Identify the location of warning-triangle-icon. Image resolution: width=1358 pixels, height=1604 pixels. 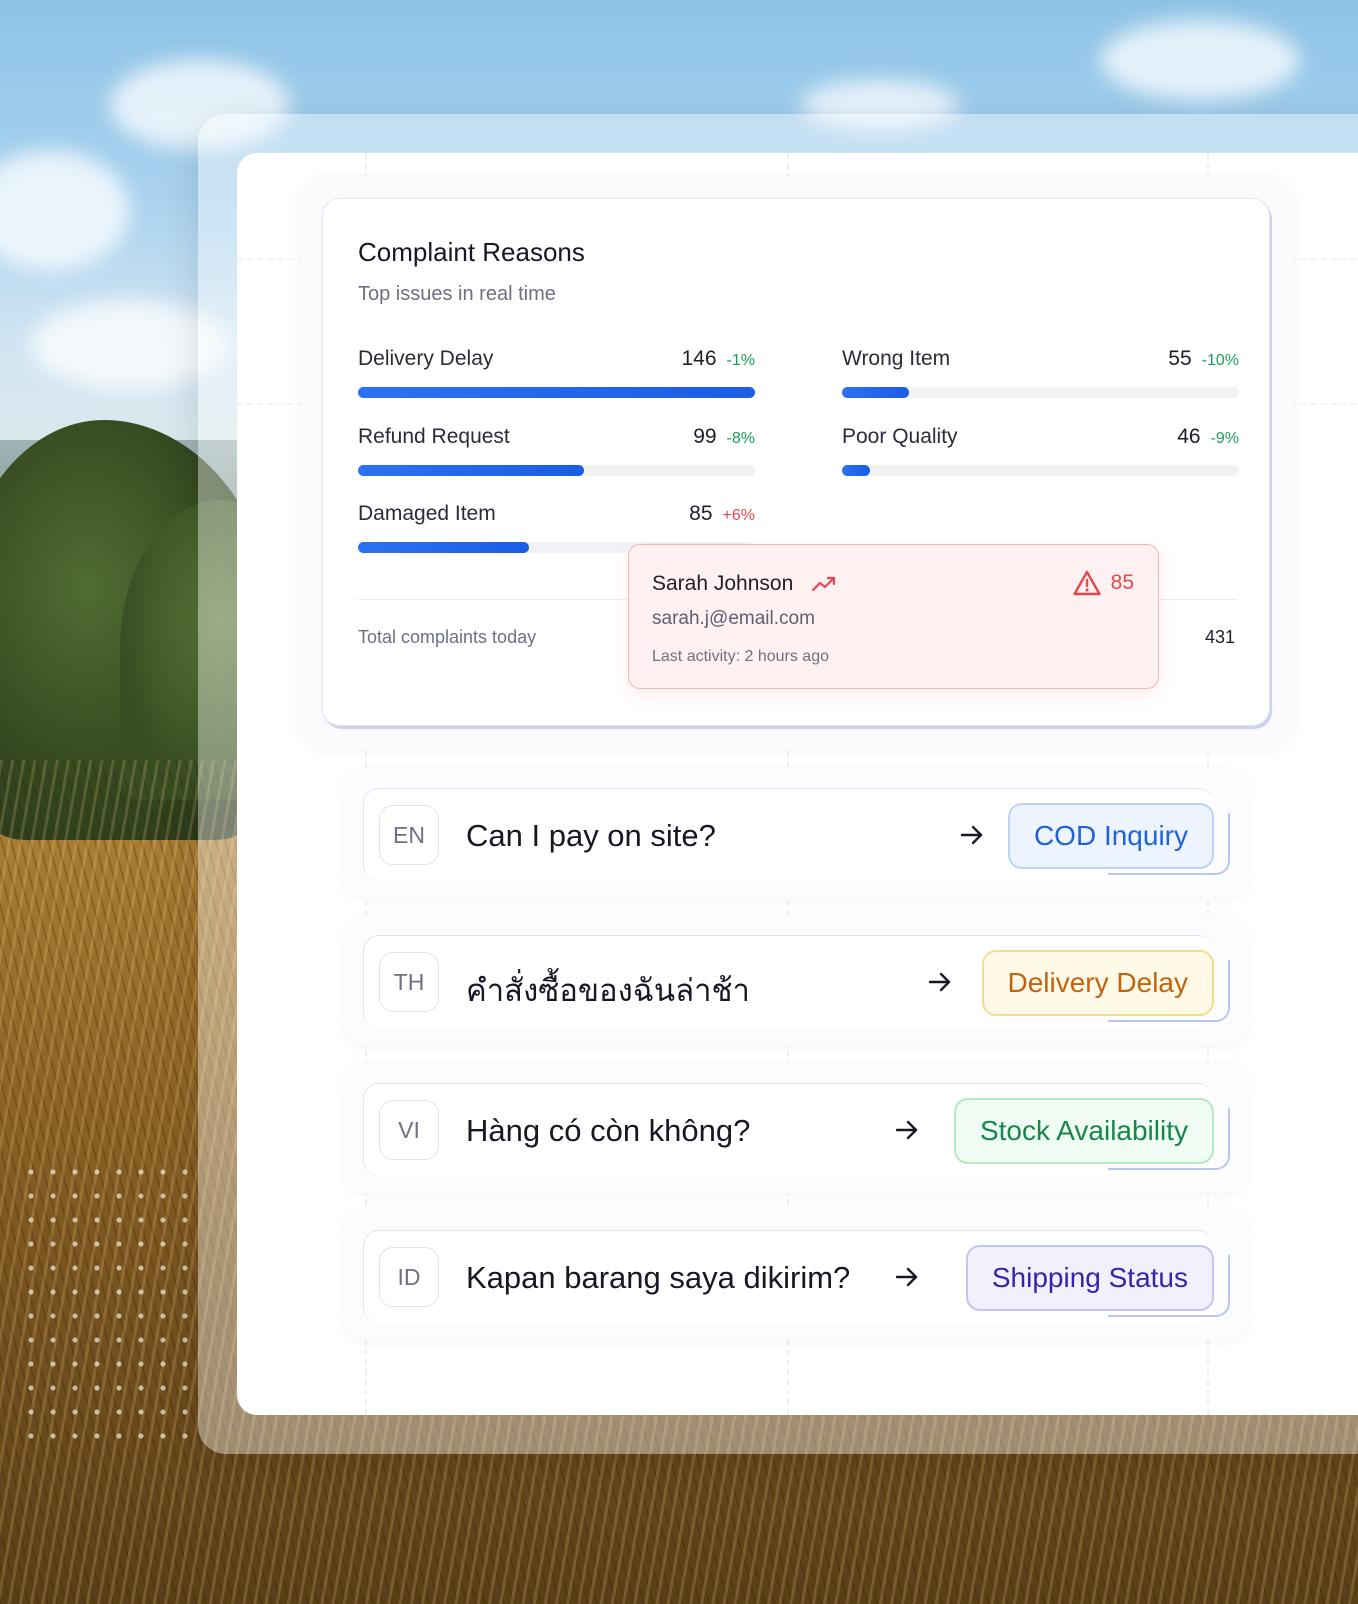
(1086, 583).